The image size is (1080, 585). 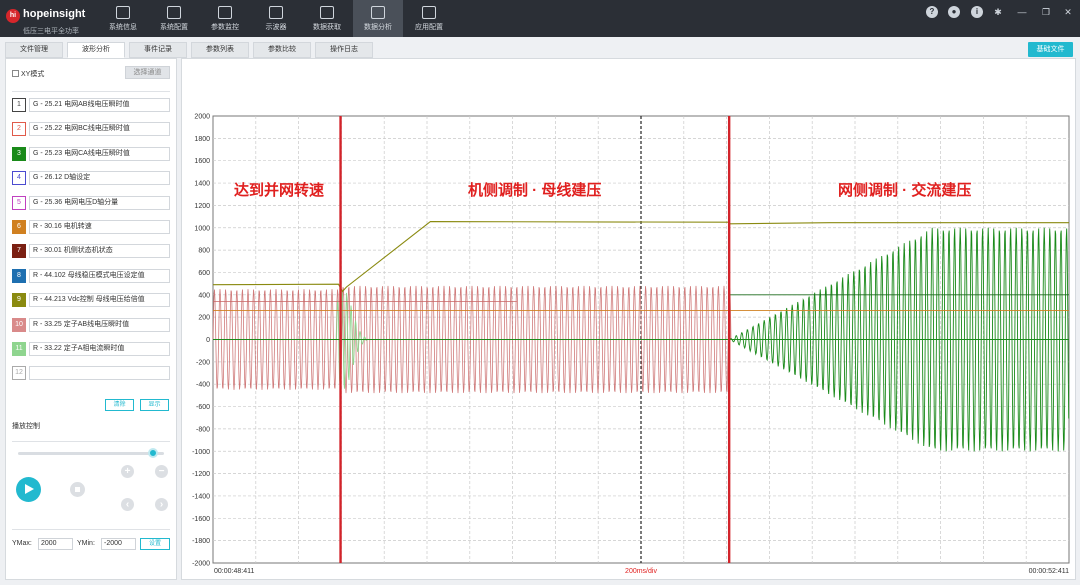 I want to click on ymax-input: 2000, so click(x=55, y=544).